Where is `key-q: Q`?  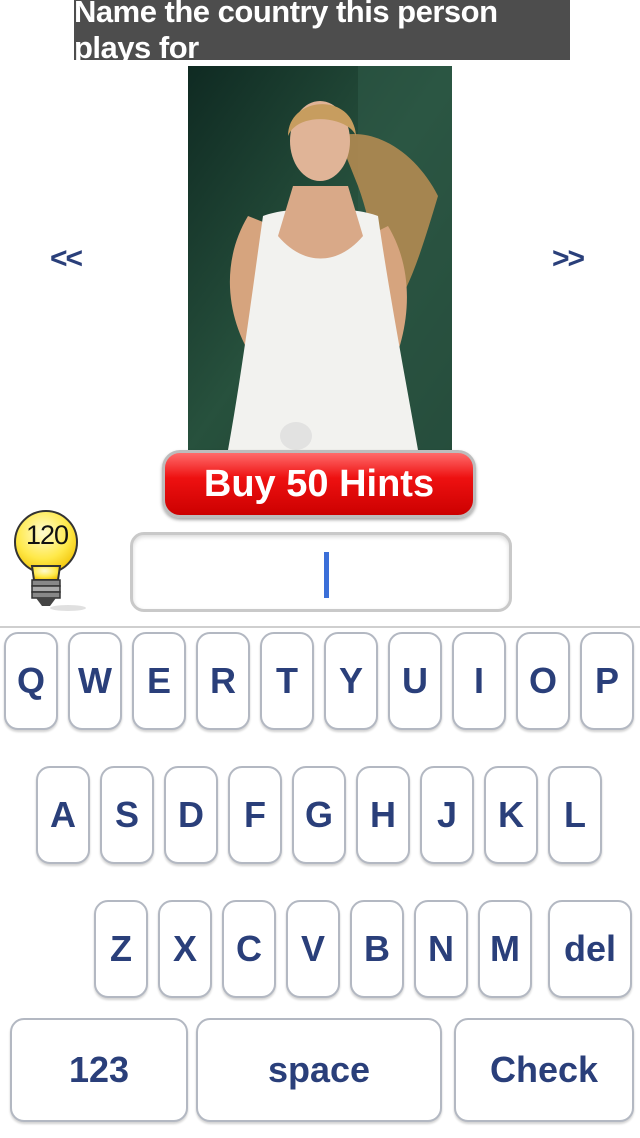
key-q: Q is located at coordinates (31, 681).